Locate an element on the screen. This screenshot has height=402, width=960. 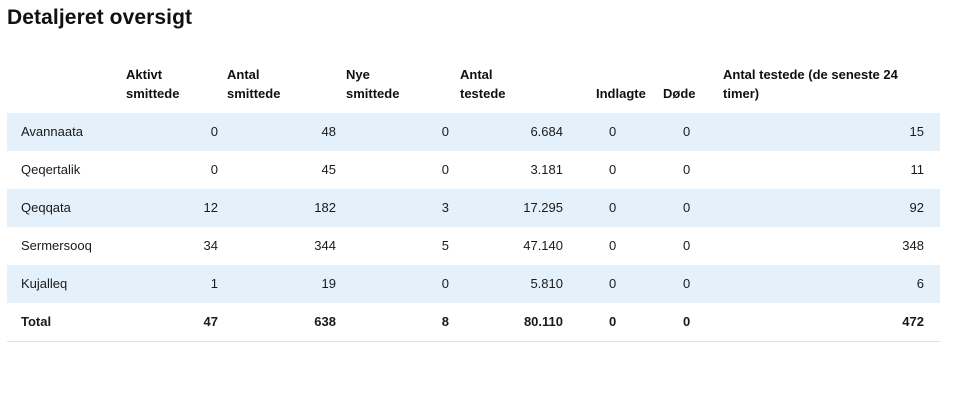
total-row: Total 47 638 8 80.110 0 0 472 is located at coordinates (473, 322).